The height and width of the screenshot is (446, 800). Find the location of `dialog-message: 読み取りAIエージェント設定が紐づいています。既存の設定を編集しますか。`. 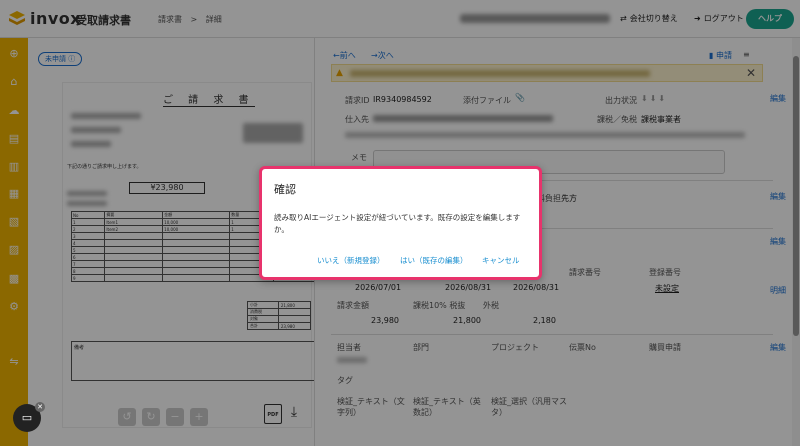

dialog-message: 読み取りAIエージェント設定が紐づいています。既存の設定を編集しますか。 is located at coordinates (397, 223).